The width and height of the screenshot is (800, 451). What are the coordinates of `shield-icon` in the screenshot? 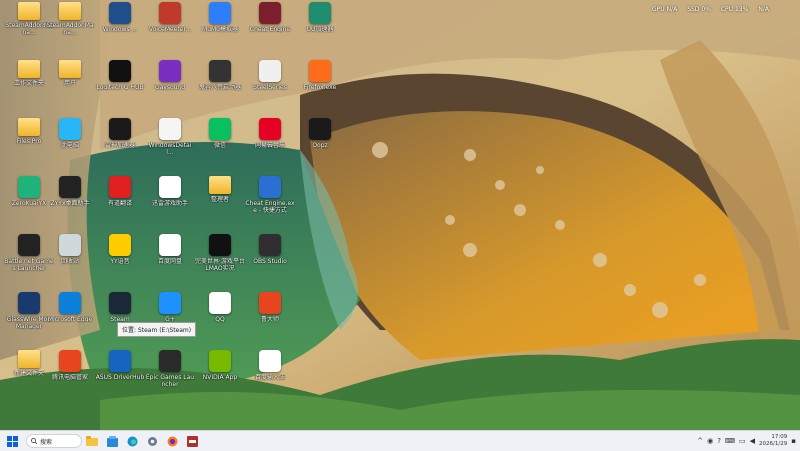 It's located at (270, 187).